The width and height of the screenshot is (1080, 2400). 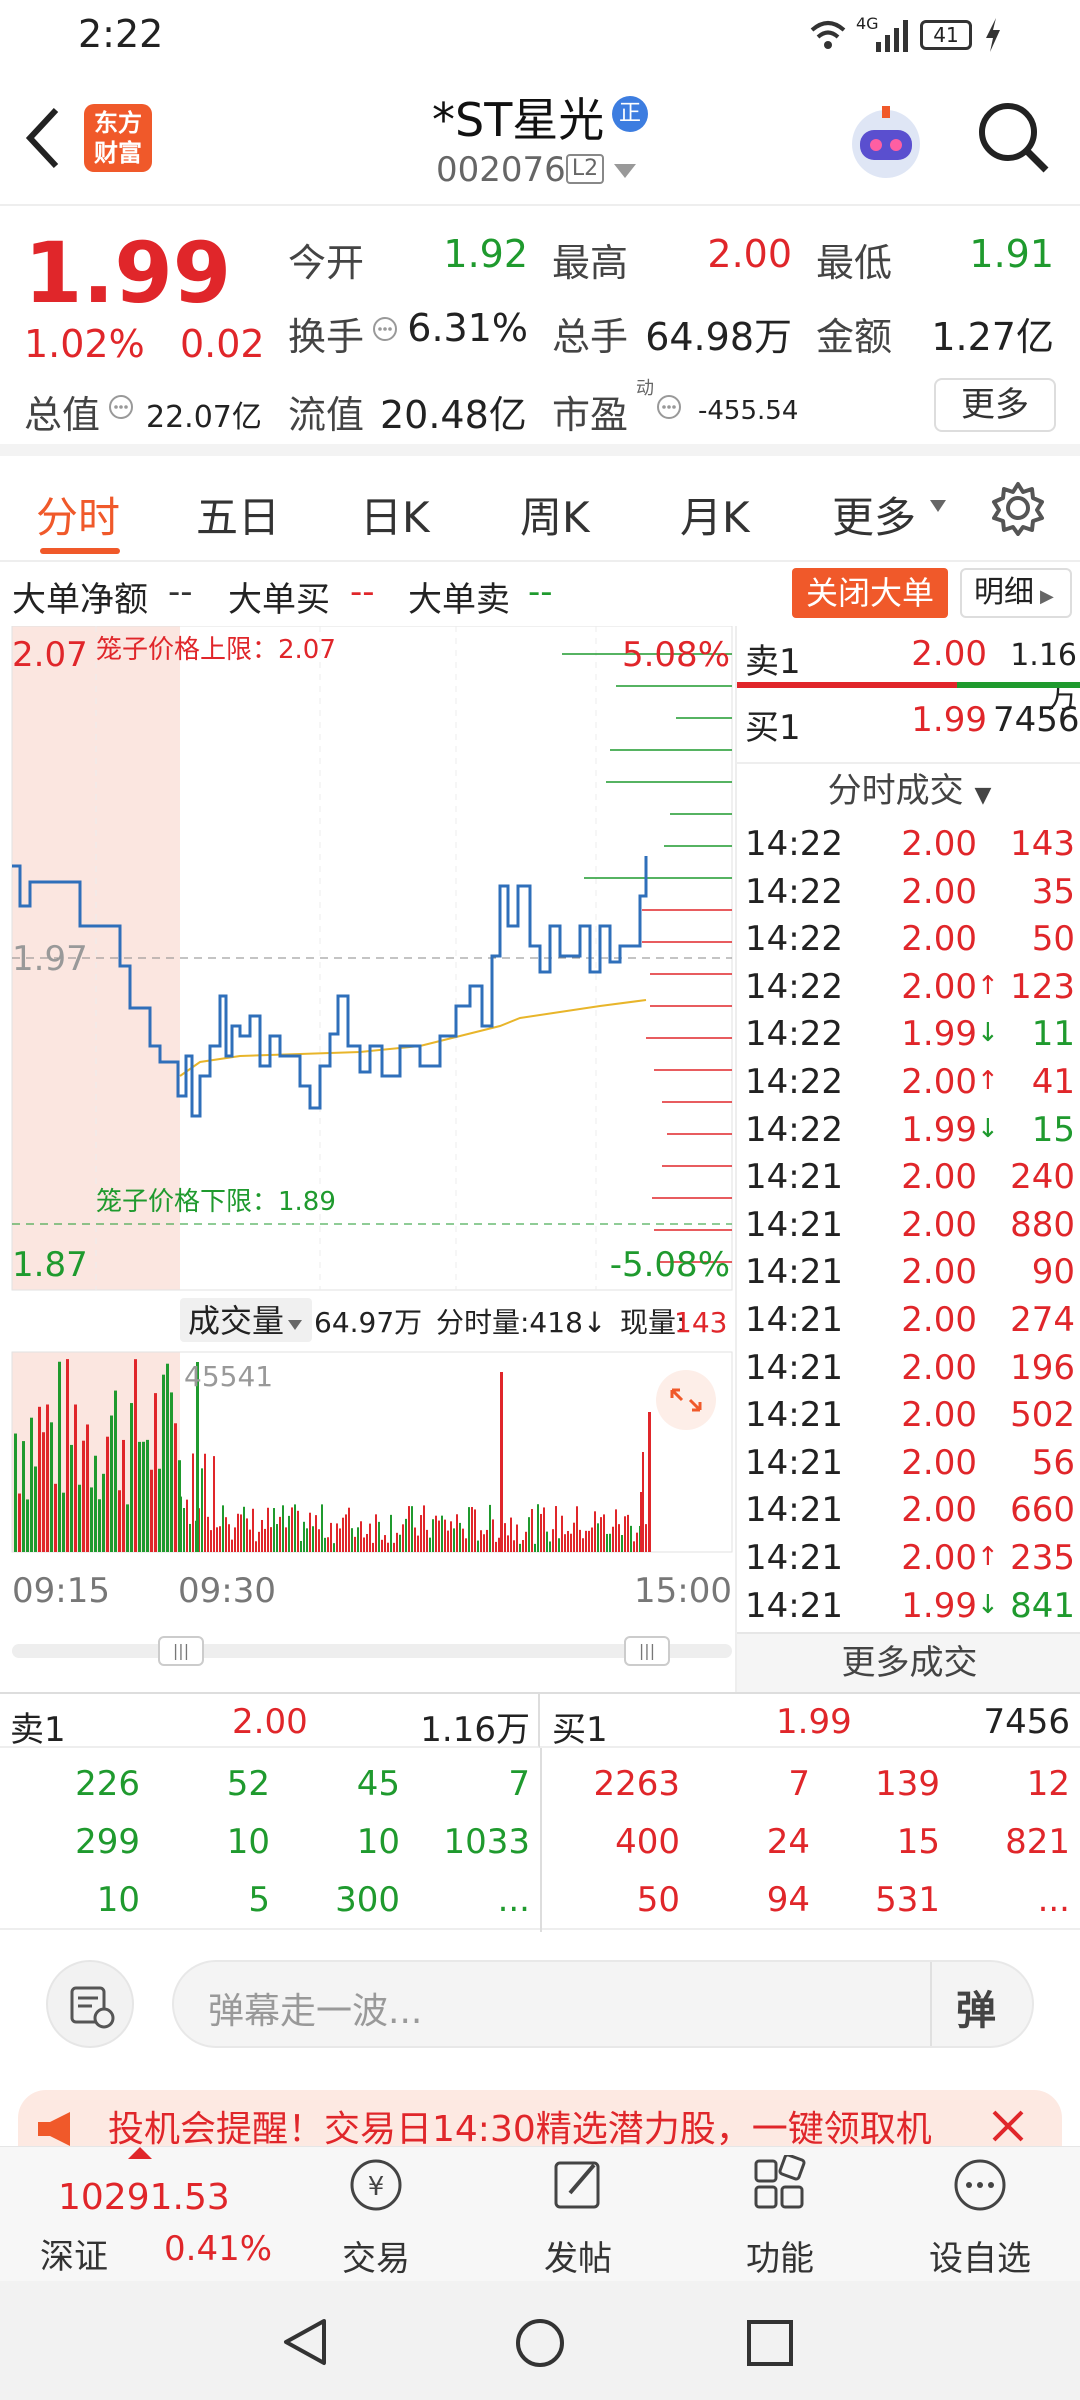 I want to click on big-net-value: --, so click(x=180, y=592).